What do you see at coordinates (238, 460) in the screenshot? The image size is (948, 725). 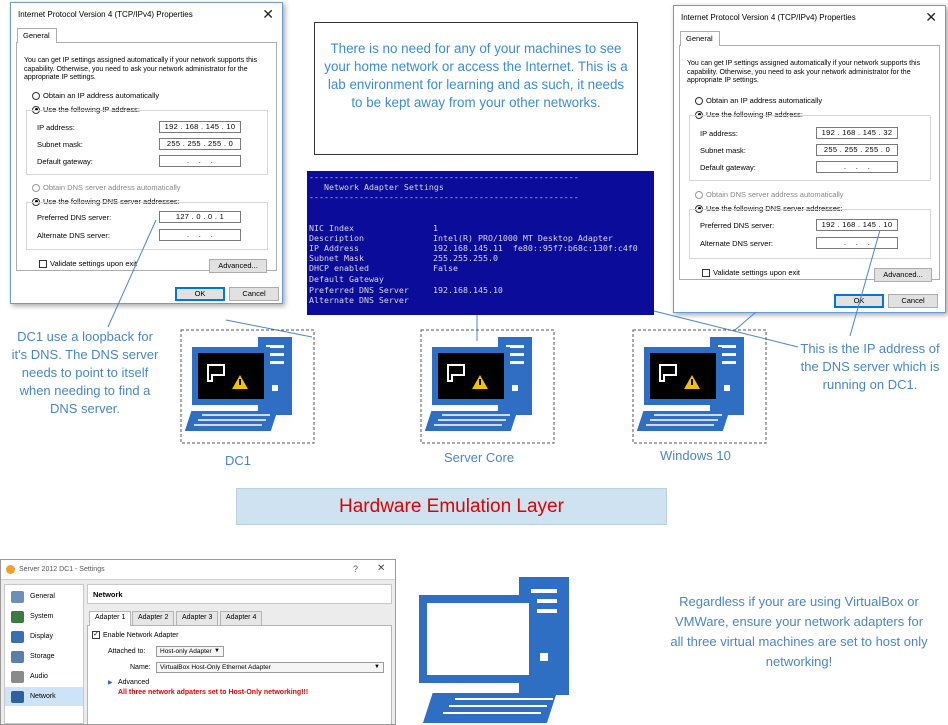 I see `dc1-label: DC1` at bounding box center [238, 460].